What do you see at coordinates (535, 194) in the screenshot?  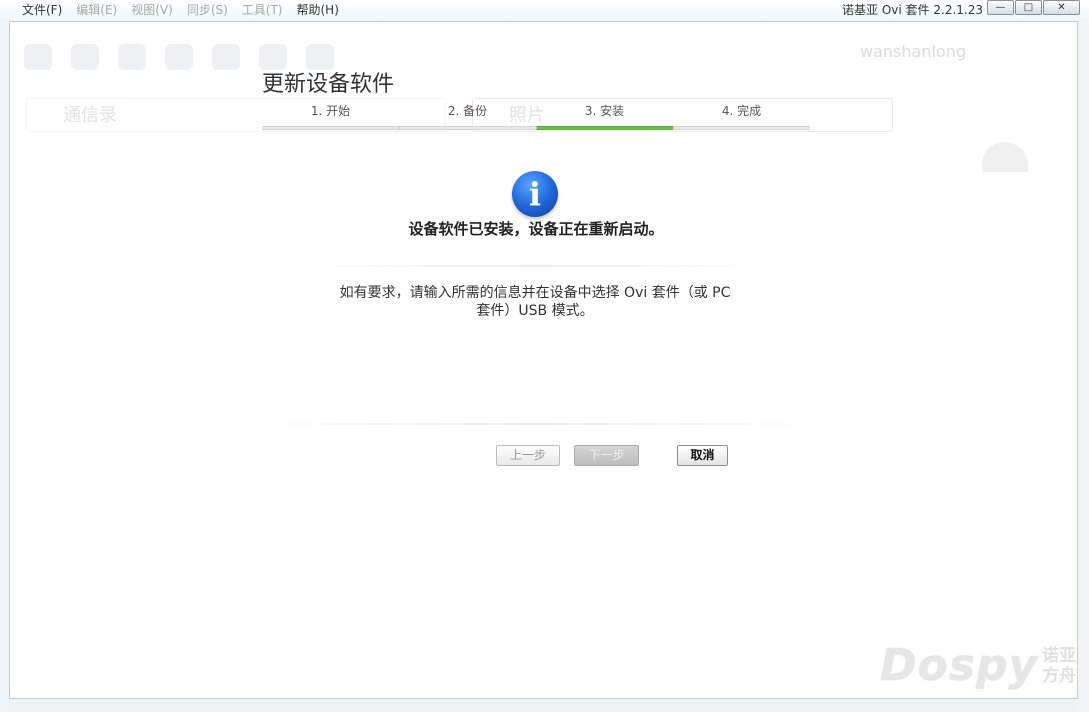 I see `info-icon: i` at bounding box center [535, 194].